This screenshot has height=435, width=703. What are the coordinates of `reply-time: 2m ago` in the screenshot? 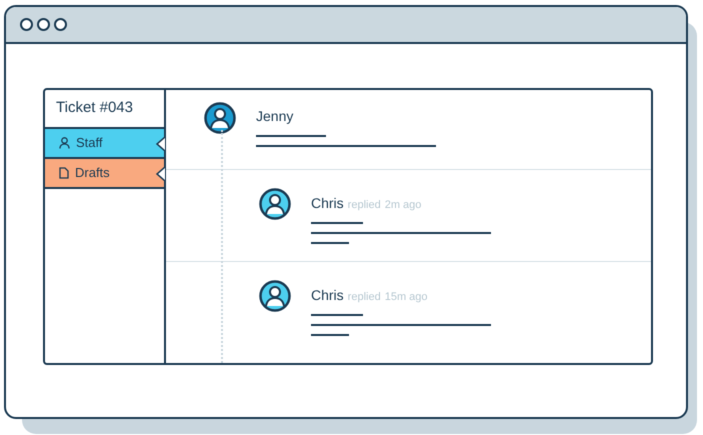 It's located at (403, 205).